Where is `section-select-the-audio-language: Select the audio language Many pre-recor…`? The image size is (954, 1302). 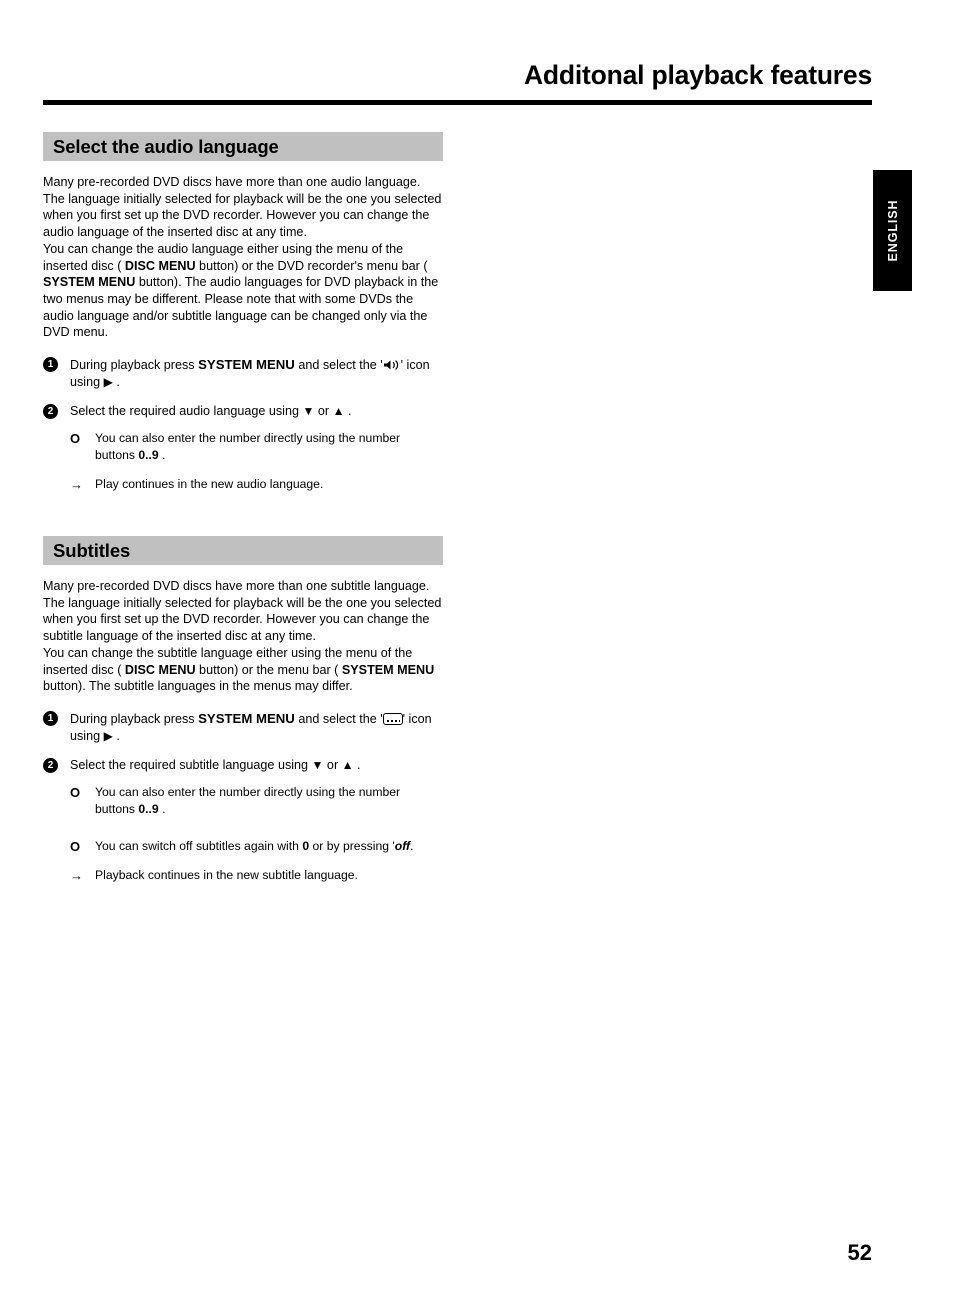 section-select-the-audio-language: Select the audio language Many pre-recor… is located at coordinates (243, 312).